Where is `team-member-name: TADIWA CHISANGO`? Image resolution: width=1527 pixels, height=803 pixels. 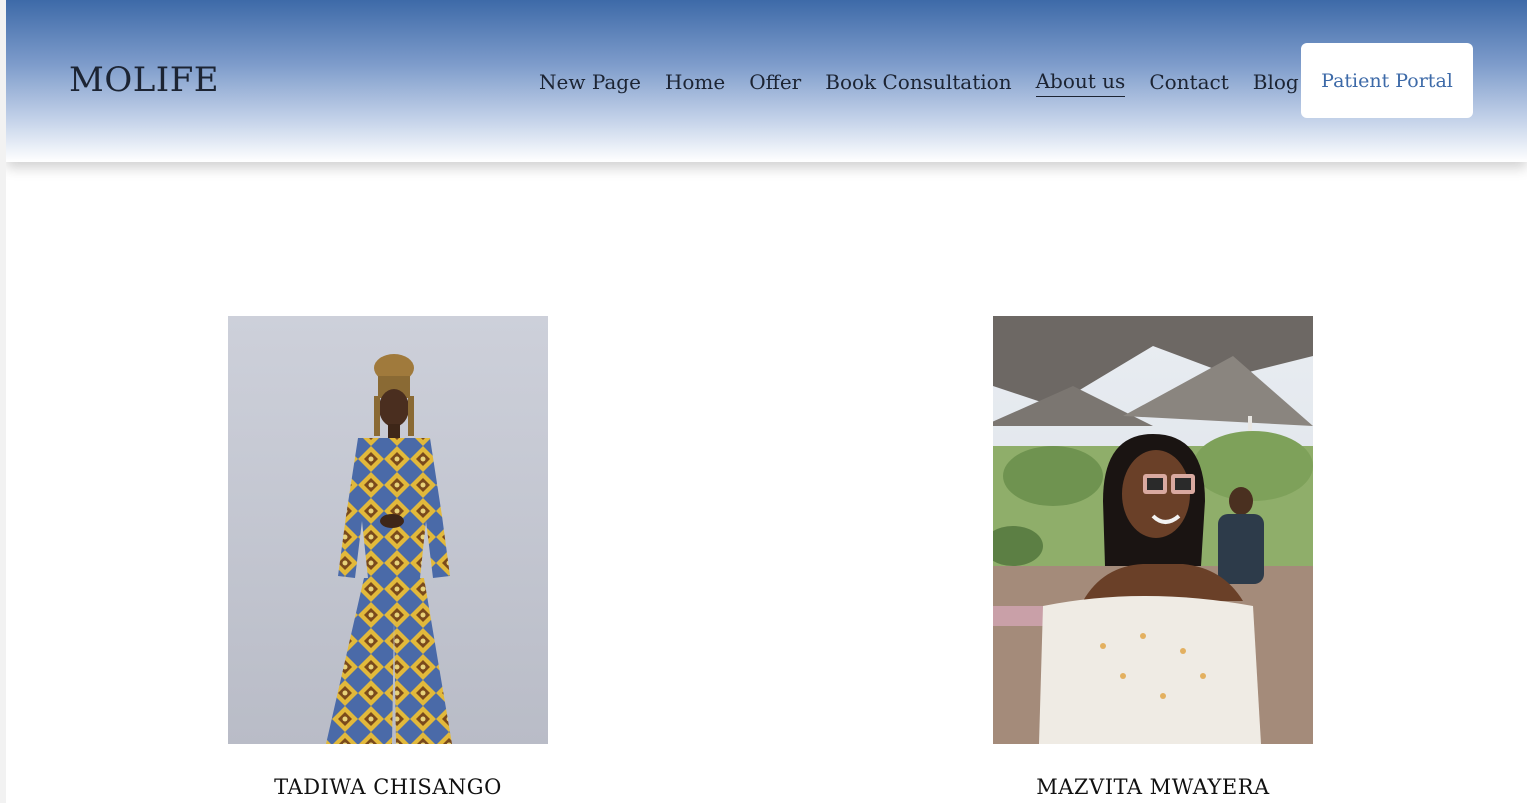 team-member-name: TADIWA CHISANGO is located at coordinates (388, 787).